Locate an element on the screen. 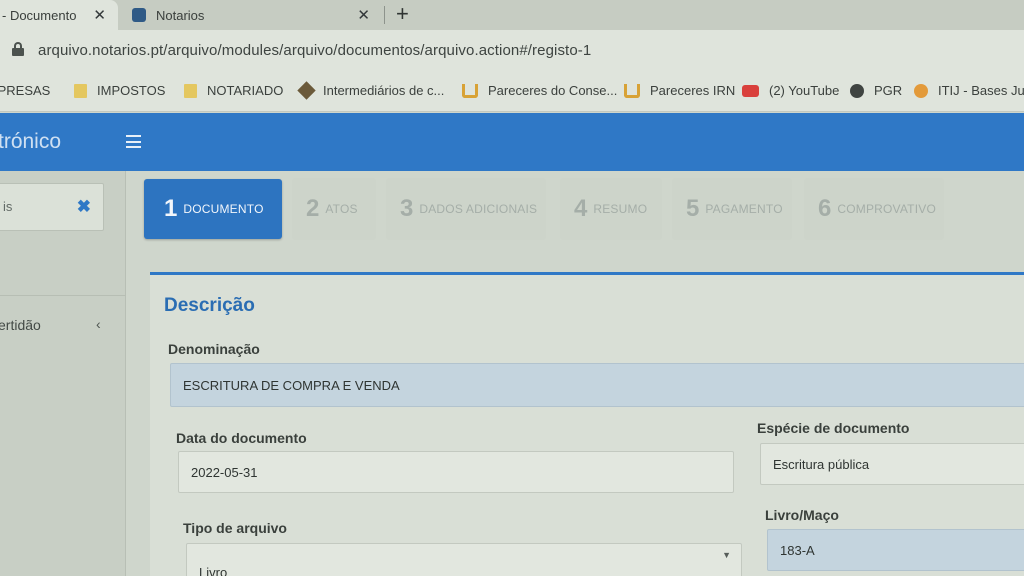 Image resolution: width=1024 pixels, height=576 pixels. tab-title: - Documento is located at coordinates (39, 15).